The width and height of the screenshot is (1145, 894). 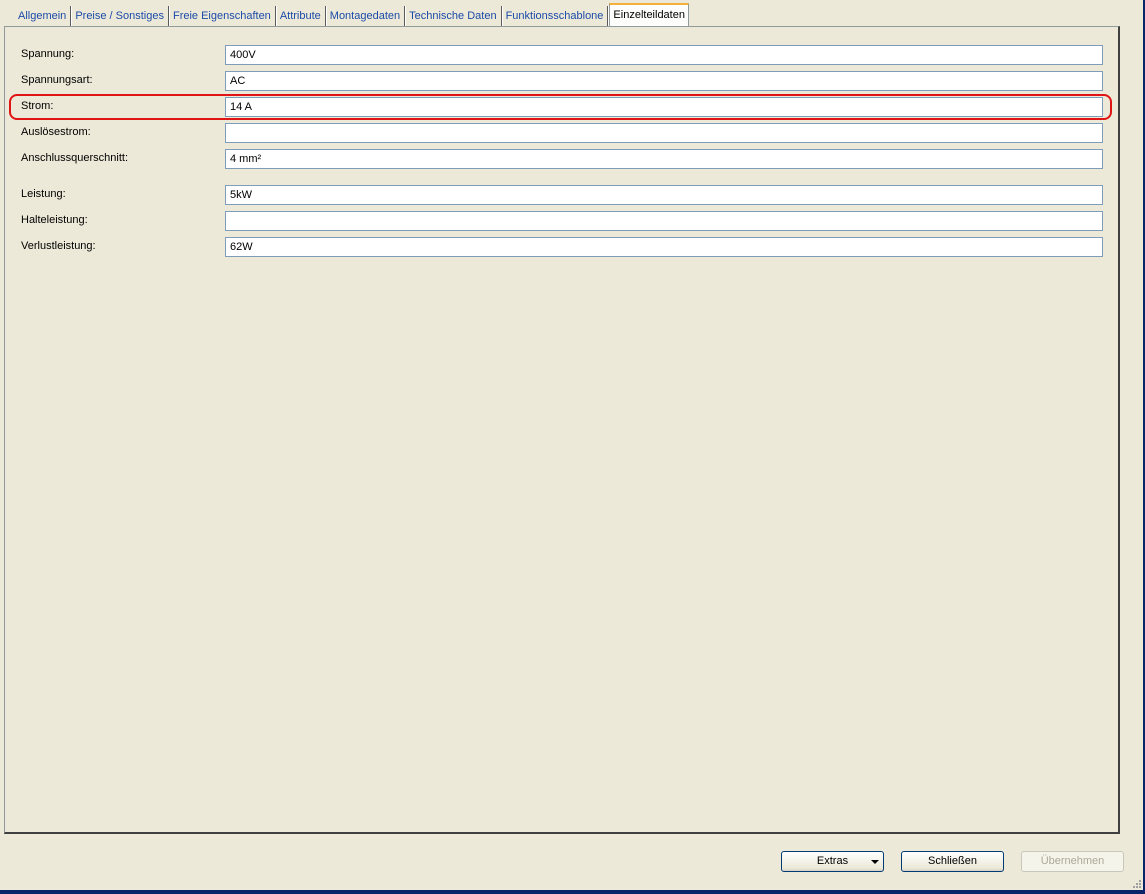 I want to click on field-row-ausloesestrom: Auslösestrom:, so click(x=563, y=133).